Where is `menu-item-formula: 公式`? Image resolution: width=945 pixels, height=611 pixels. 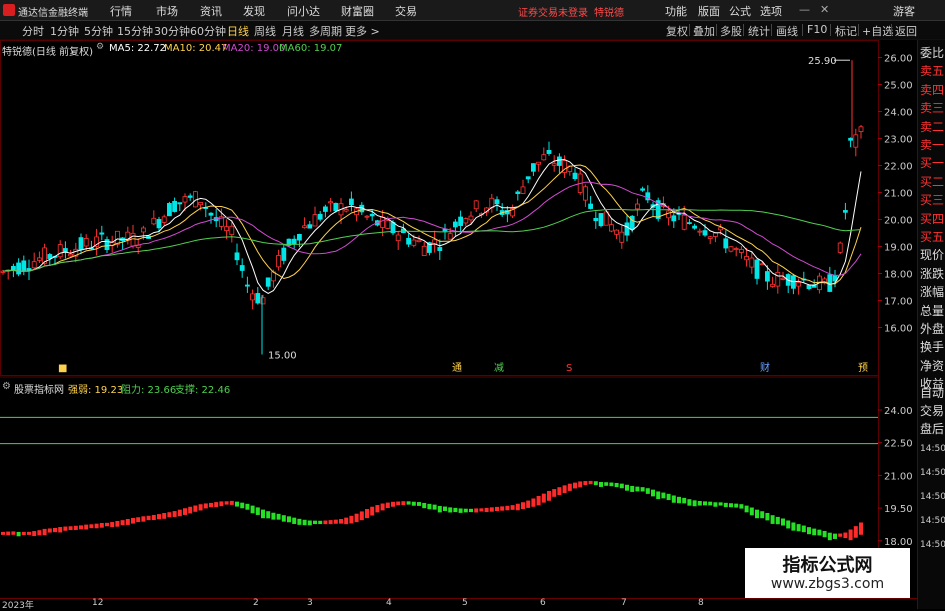
menu-item-formula: 公式 is located at coordinates (740, 11).